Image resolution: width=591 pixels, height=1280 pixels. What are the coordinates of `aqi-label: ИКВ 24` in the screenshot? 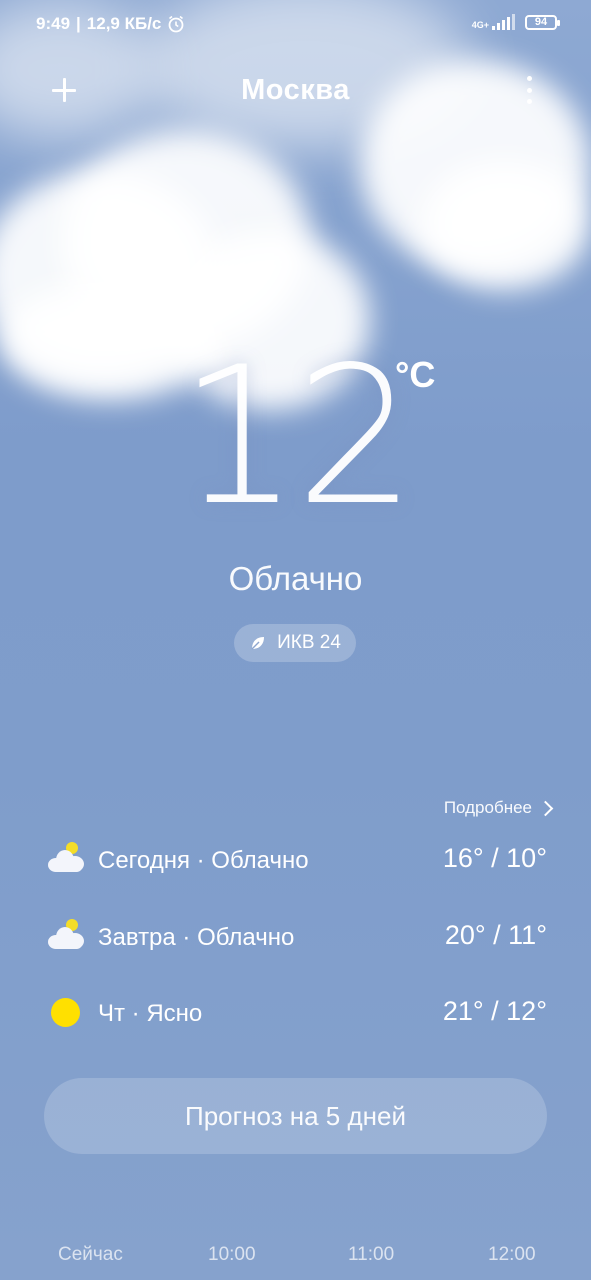 It's located at (309, 642).